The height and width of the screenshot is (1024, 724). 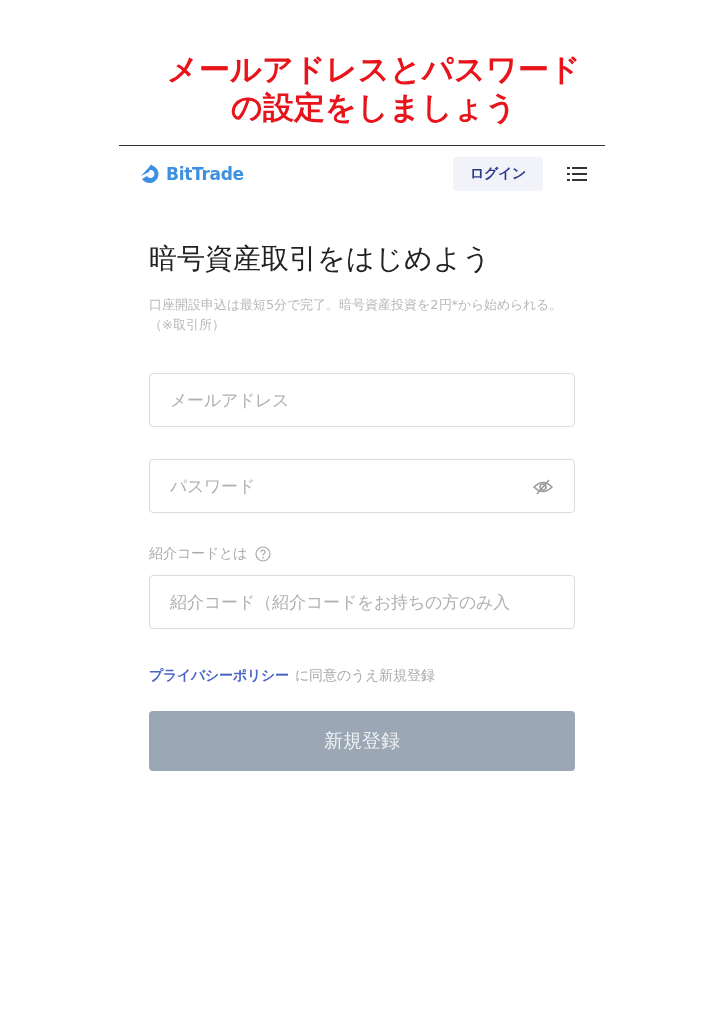 I want to click on password-field: パスワード, so click(x=362, y=486).